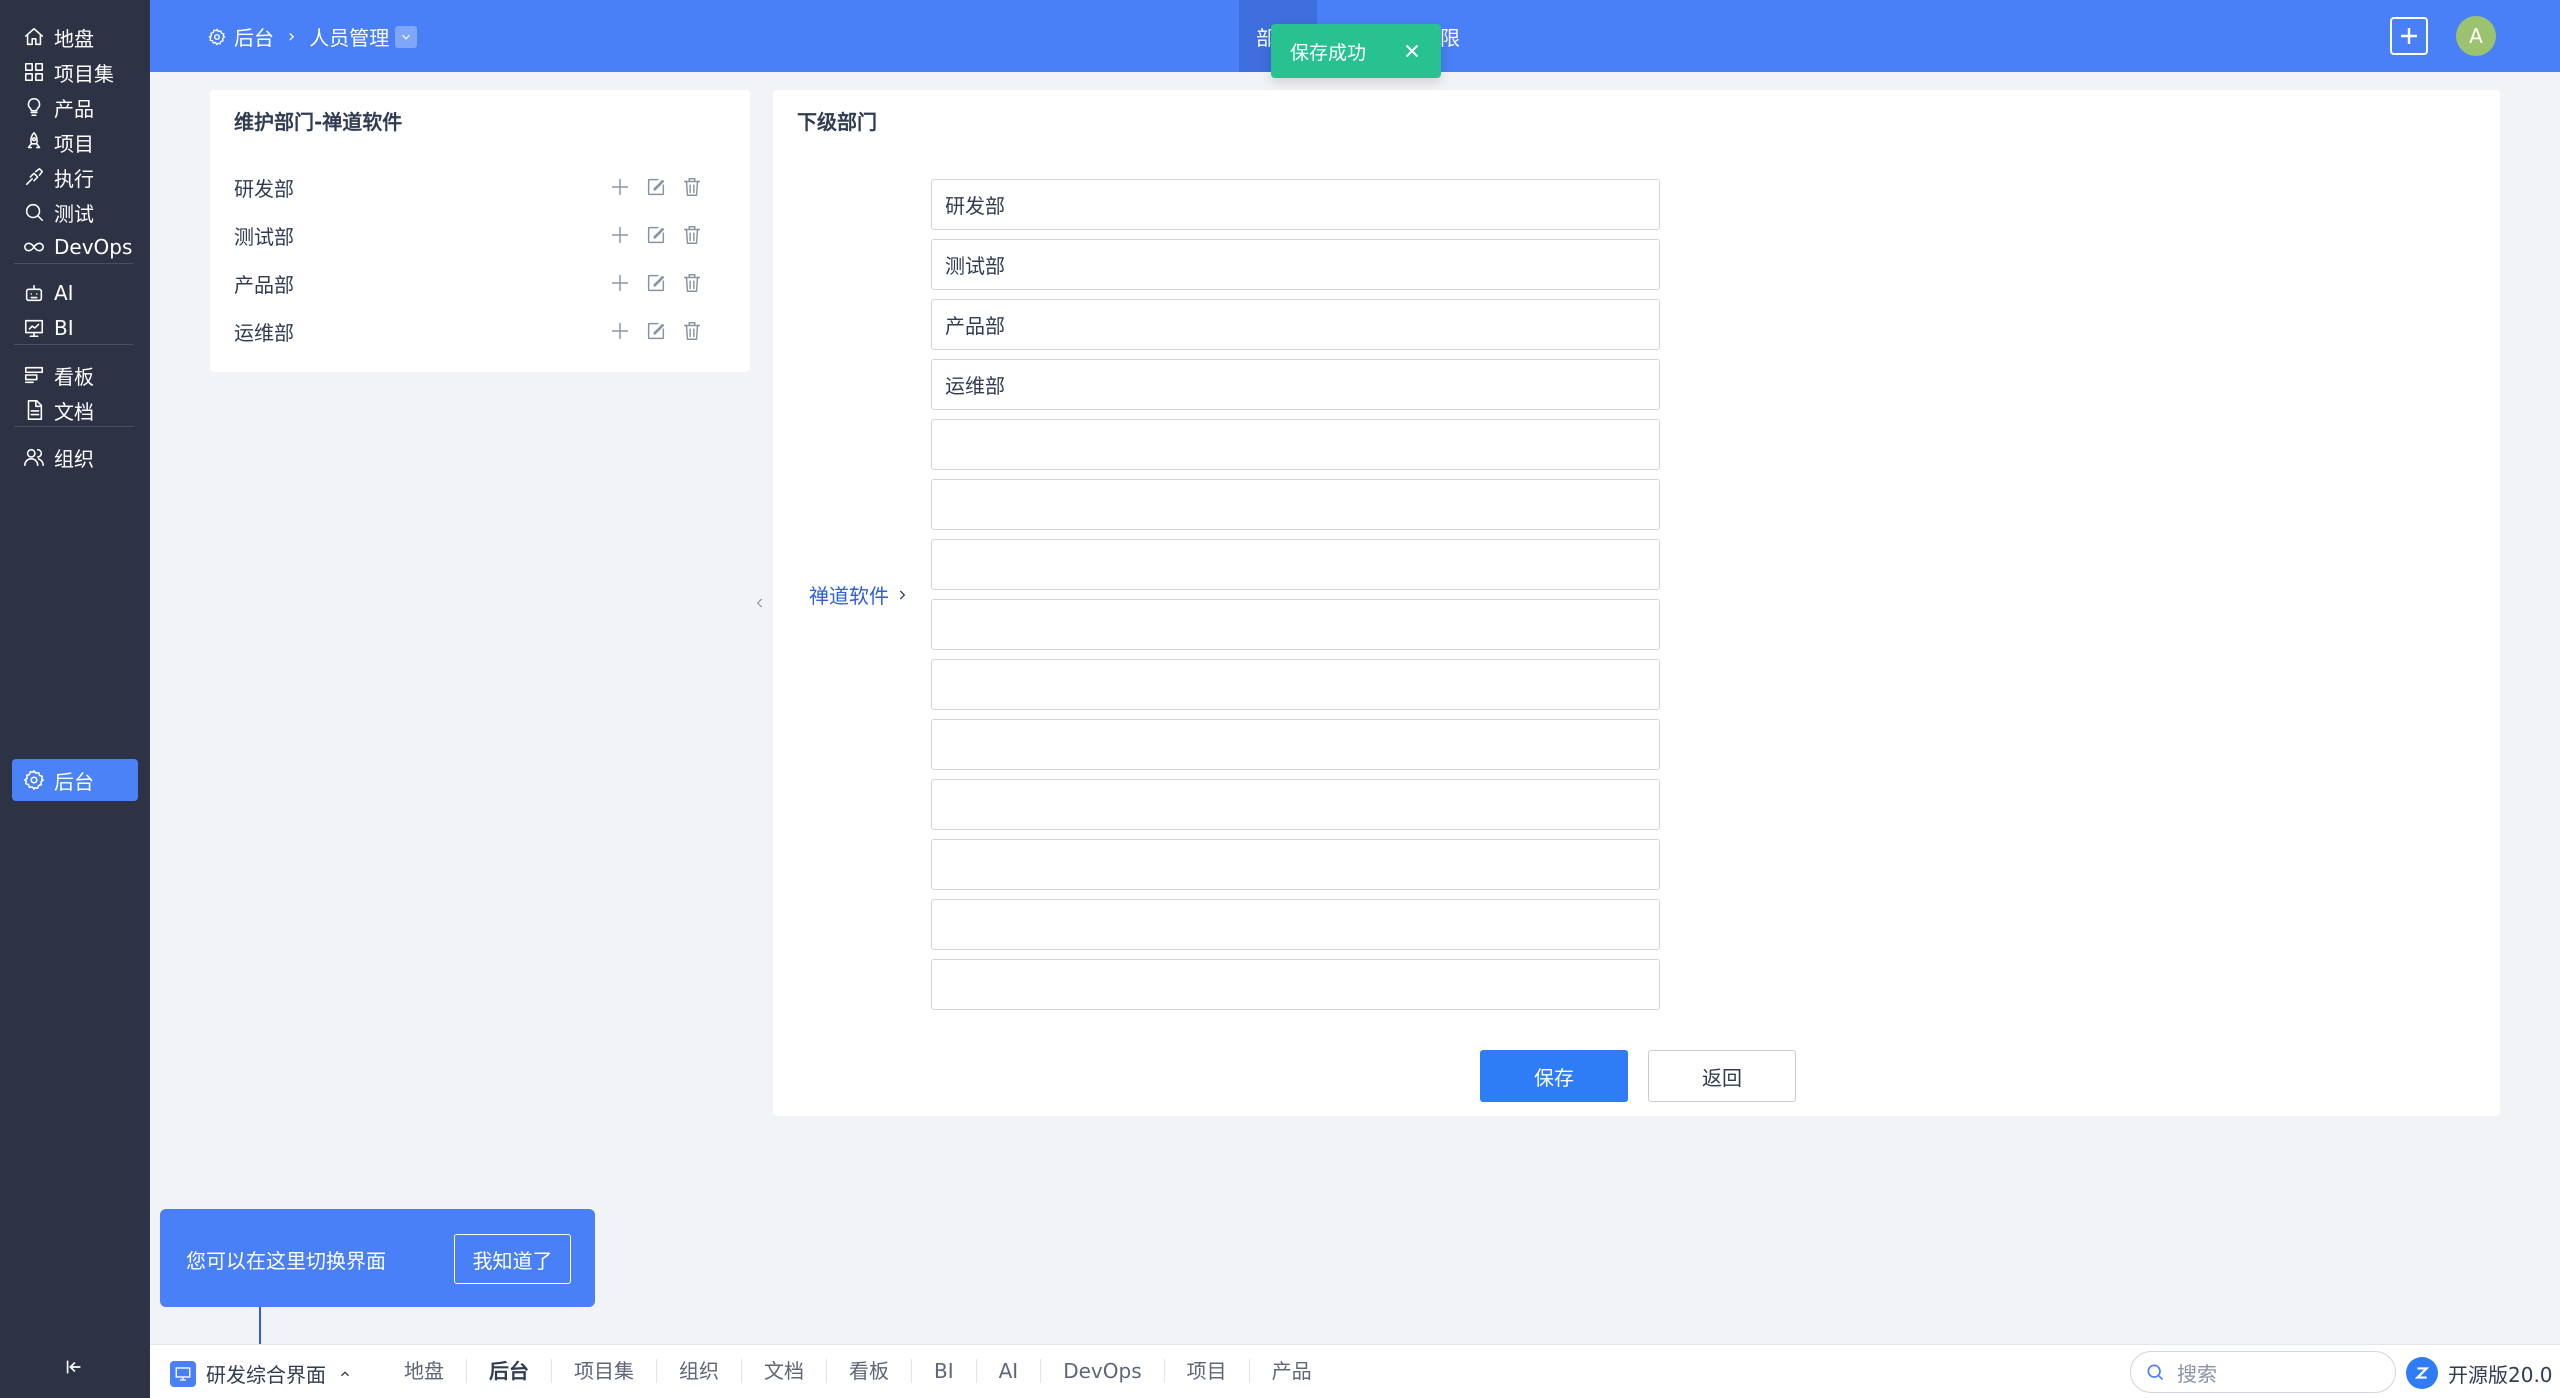  I want to click on bottom-tab-active: 后台, so click(508, 1371).